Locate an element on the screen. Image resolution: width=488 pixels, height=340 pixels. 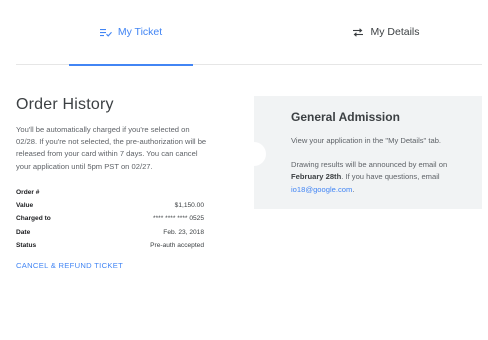
tab-my-details: My Details is located at coordinates (386, 32).